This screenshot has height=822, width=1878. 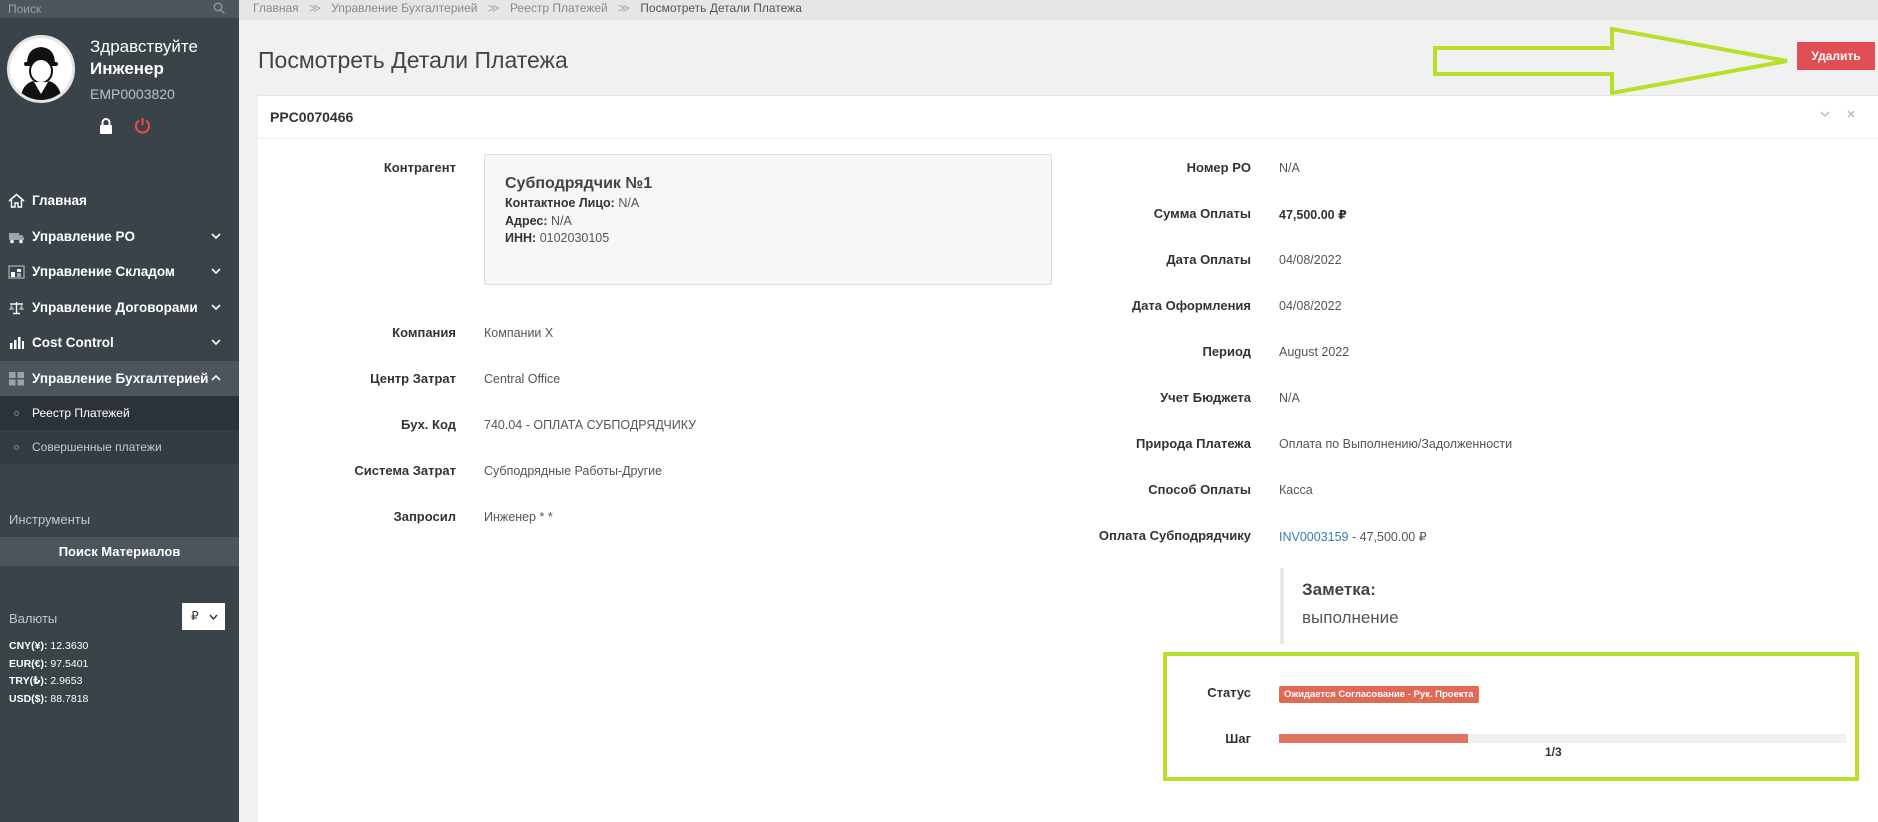 What do you see at coordinates (424, 516) in the screenshot?
I see `requested-by-label: Запросил` at bounding box center [424, 516].